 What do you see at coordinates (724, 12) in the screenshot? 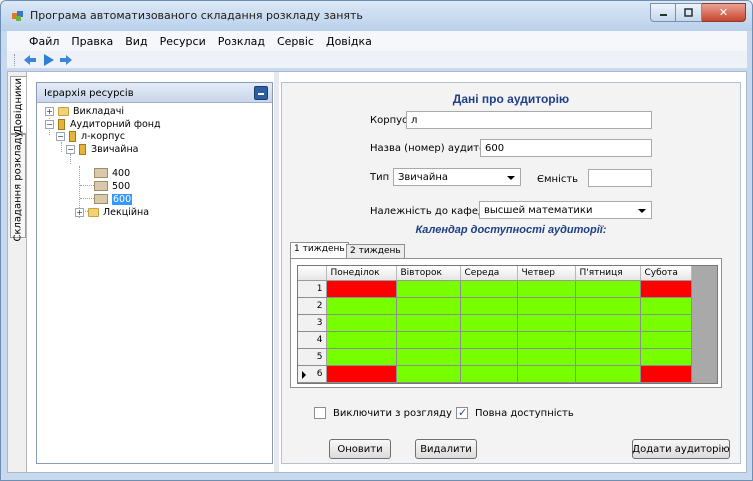
I see `close-button: ✕` at bounding box center [724, 12].